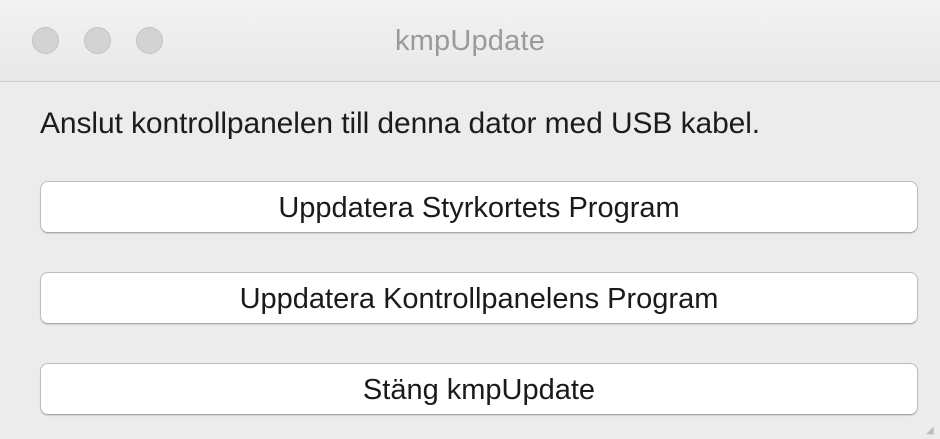 The width and height of the screenshot is (940, 439). Describe the element at coordinates (479, 298) in the screenshot. I see `update-control-panel-button: Uppdatera Kontrollpanelens Program` at that location.